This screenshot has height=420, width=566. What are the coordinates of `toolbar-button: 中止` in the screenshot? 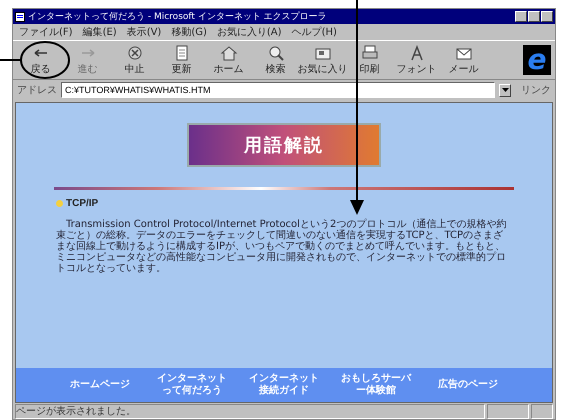 It's located at (134, 60).